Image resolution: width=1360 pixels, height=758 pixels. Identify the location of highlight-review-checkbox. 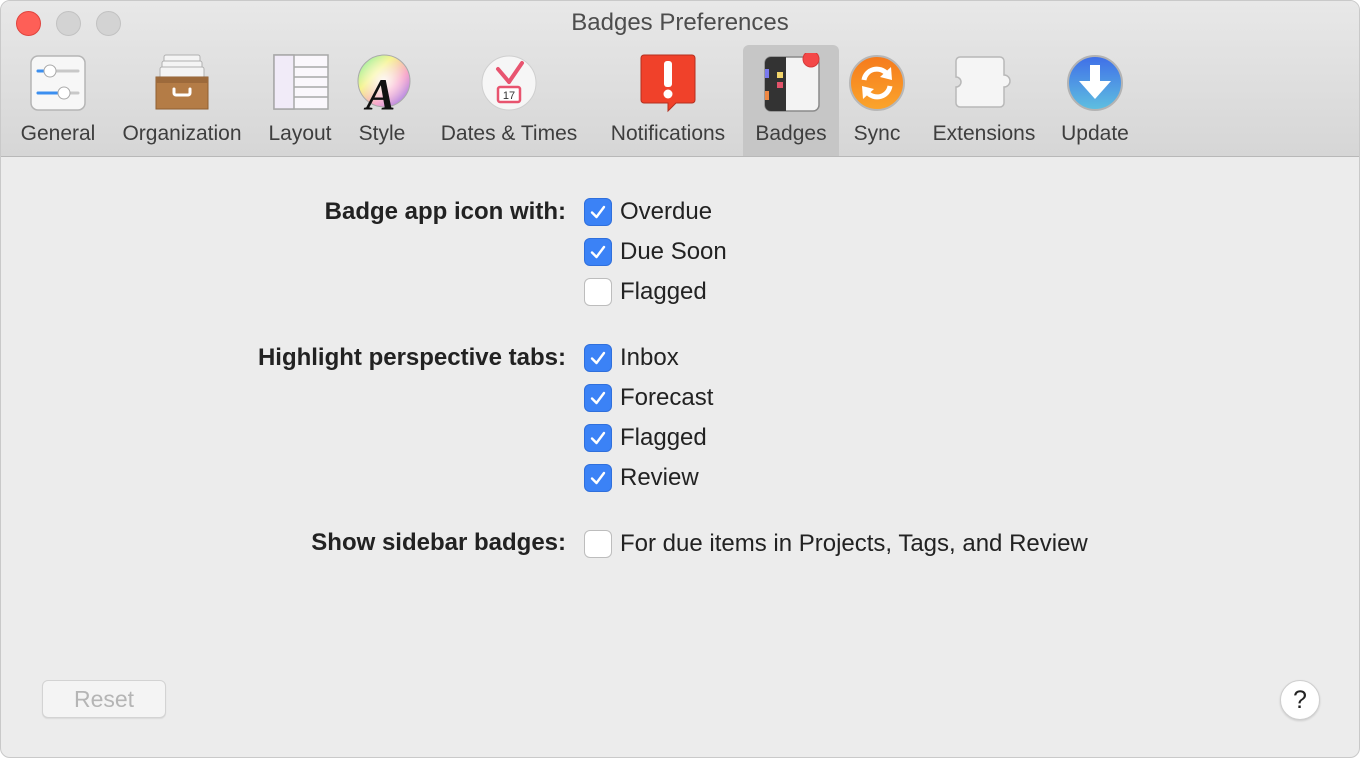
(598, 478).